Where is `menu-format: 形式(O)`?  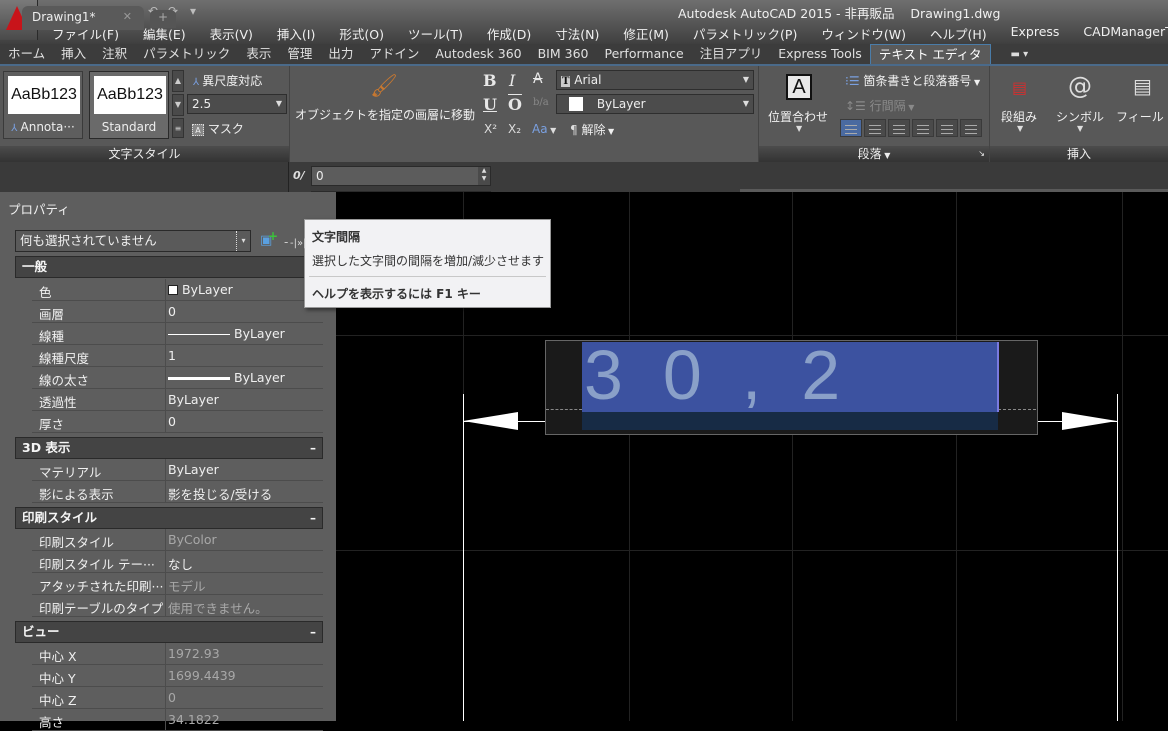
menu-format: 形式(O) is located at coordinates (361, 33).